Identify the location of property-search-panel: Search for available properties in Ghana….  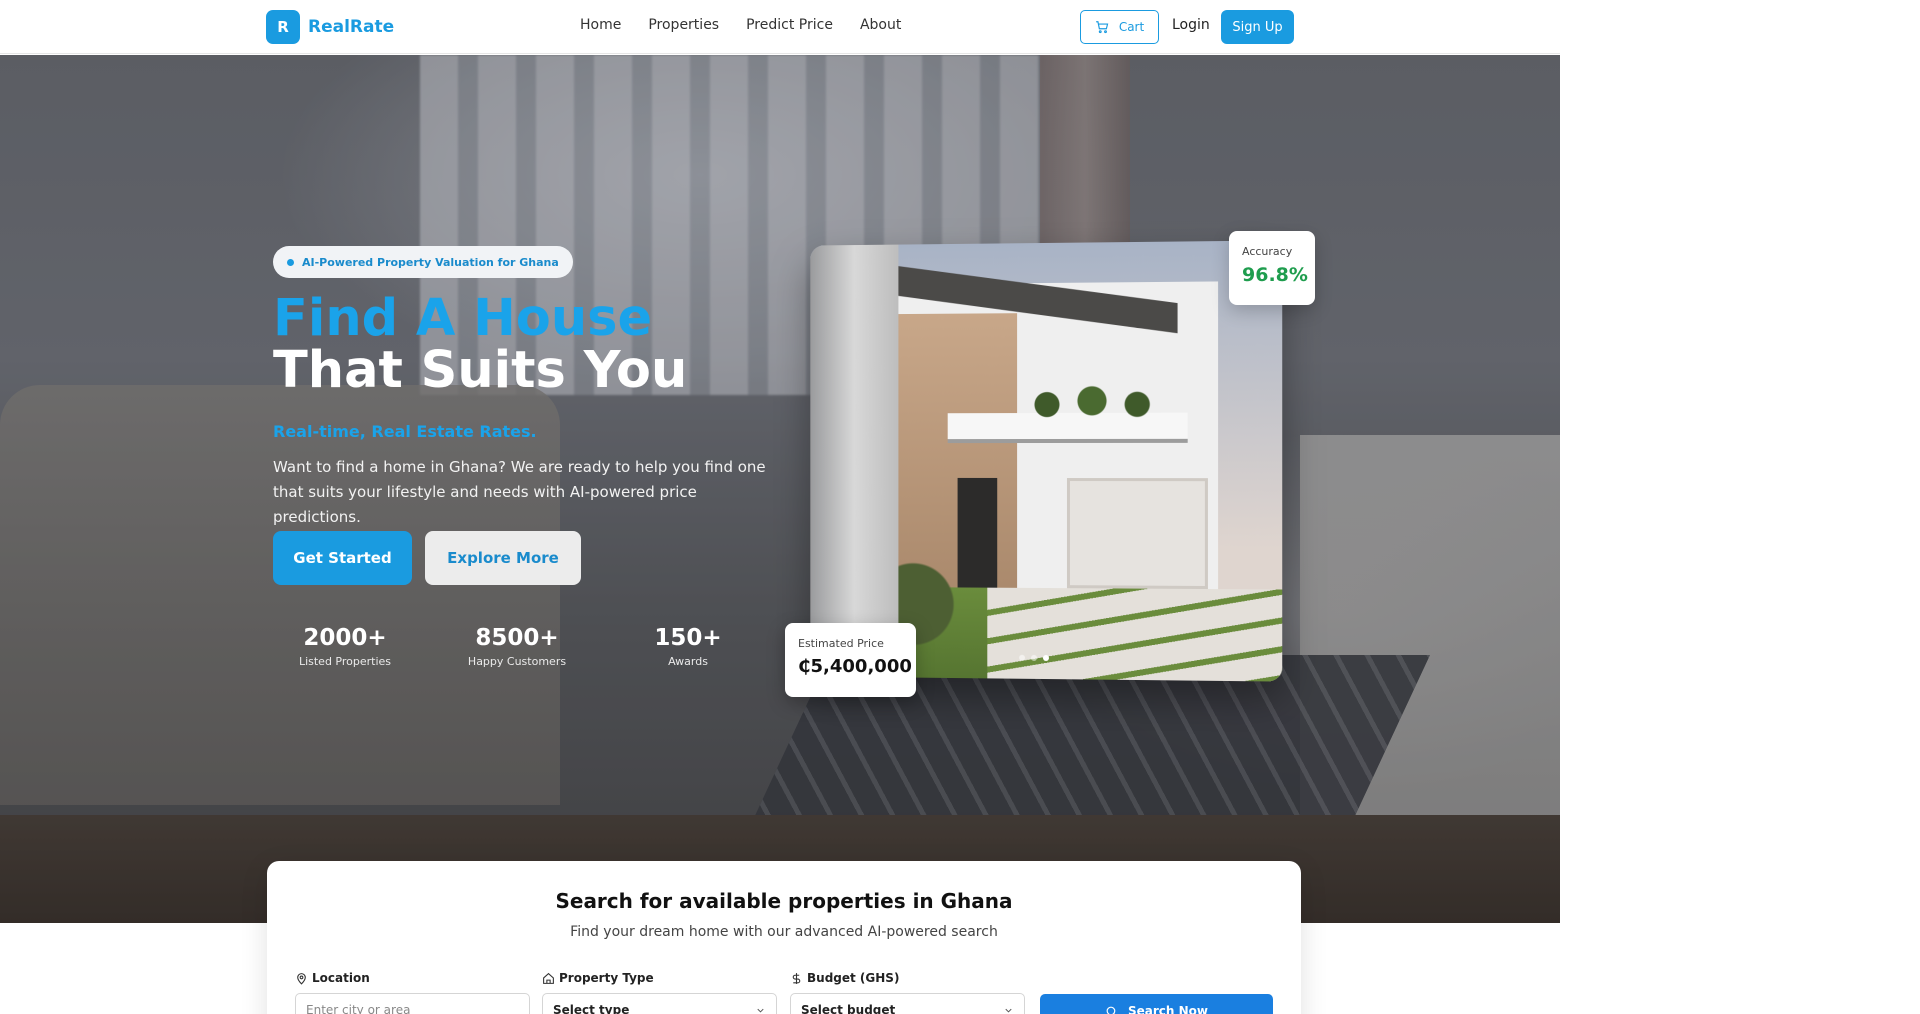
(784, 937).